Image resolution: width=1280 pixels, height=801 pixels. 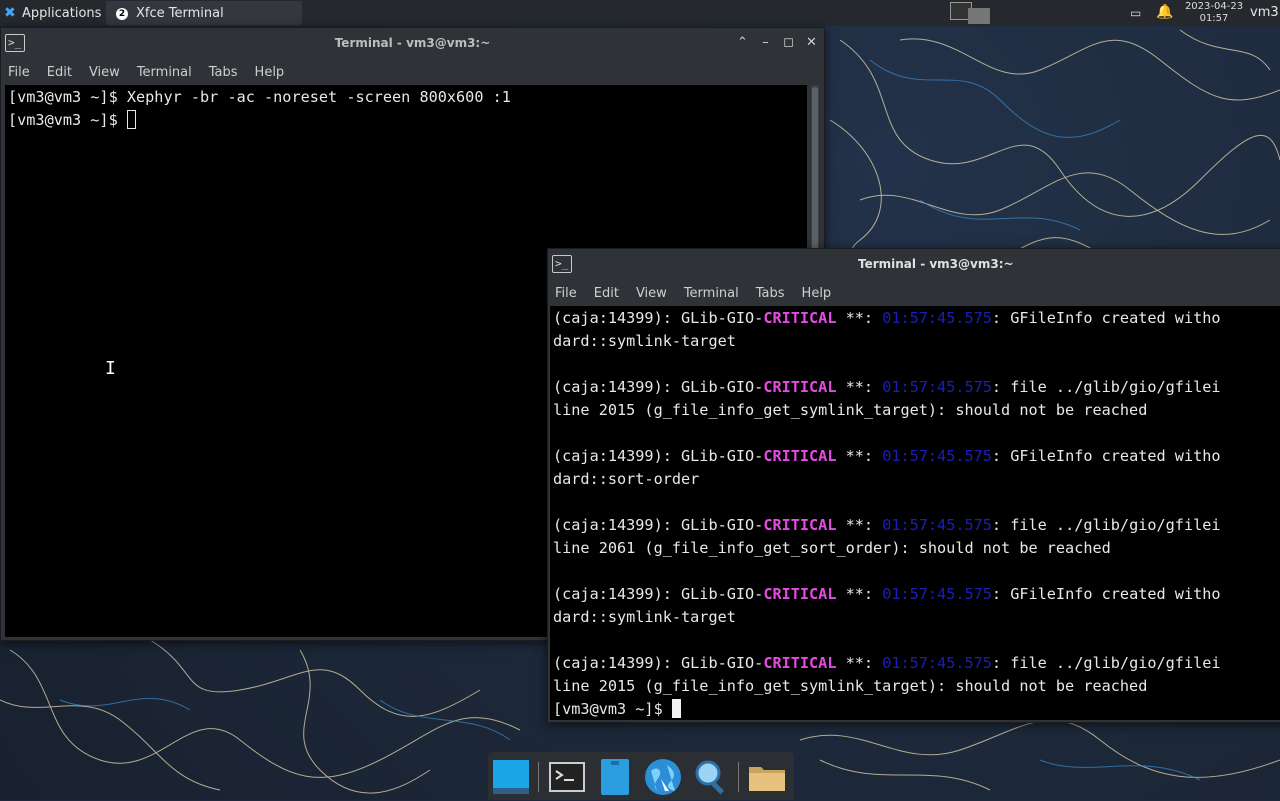 I want to click on clock-date: 2023-04-23, so click(x=1214, y=6).